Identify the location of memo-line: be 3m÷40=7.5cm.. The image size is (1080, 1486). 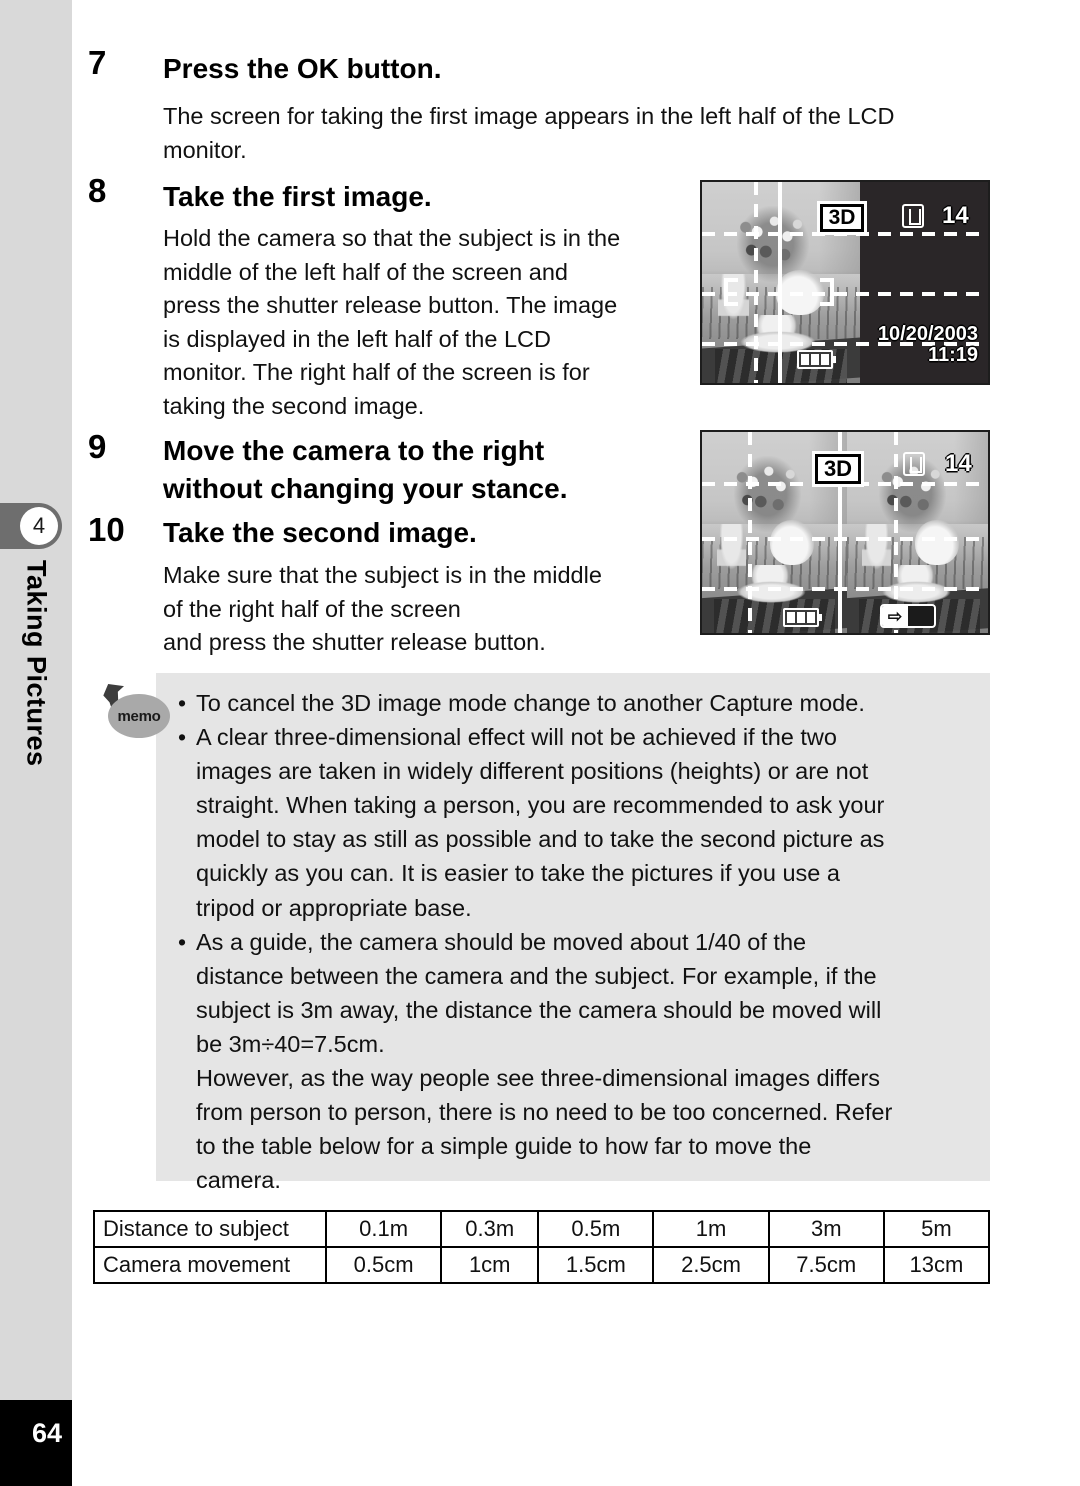
(290, 1043).